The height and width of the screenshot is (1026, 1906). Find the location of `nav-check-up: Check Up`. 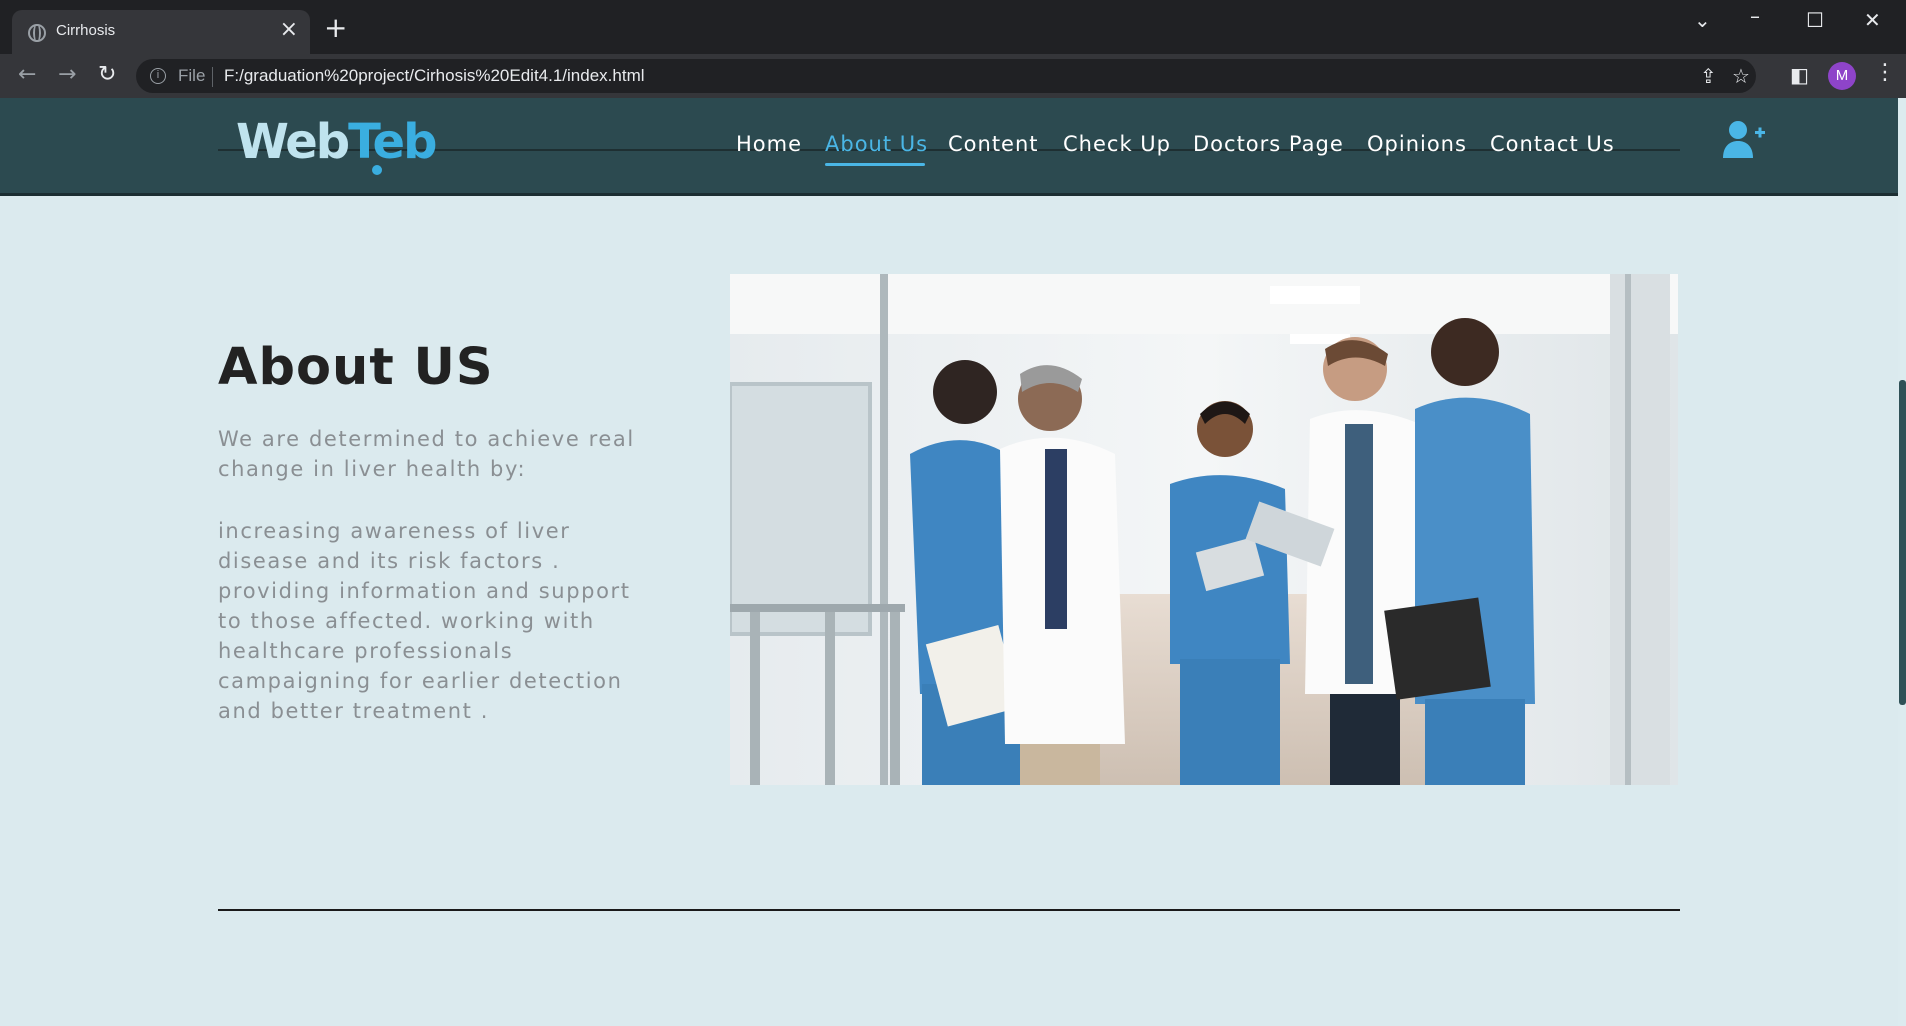

nav-check-up: Check Up is located at coordinates (1117, 144).